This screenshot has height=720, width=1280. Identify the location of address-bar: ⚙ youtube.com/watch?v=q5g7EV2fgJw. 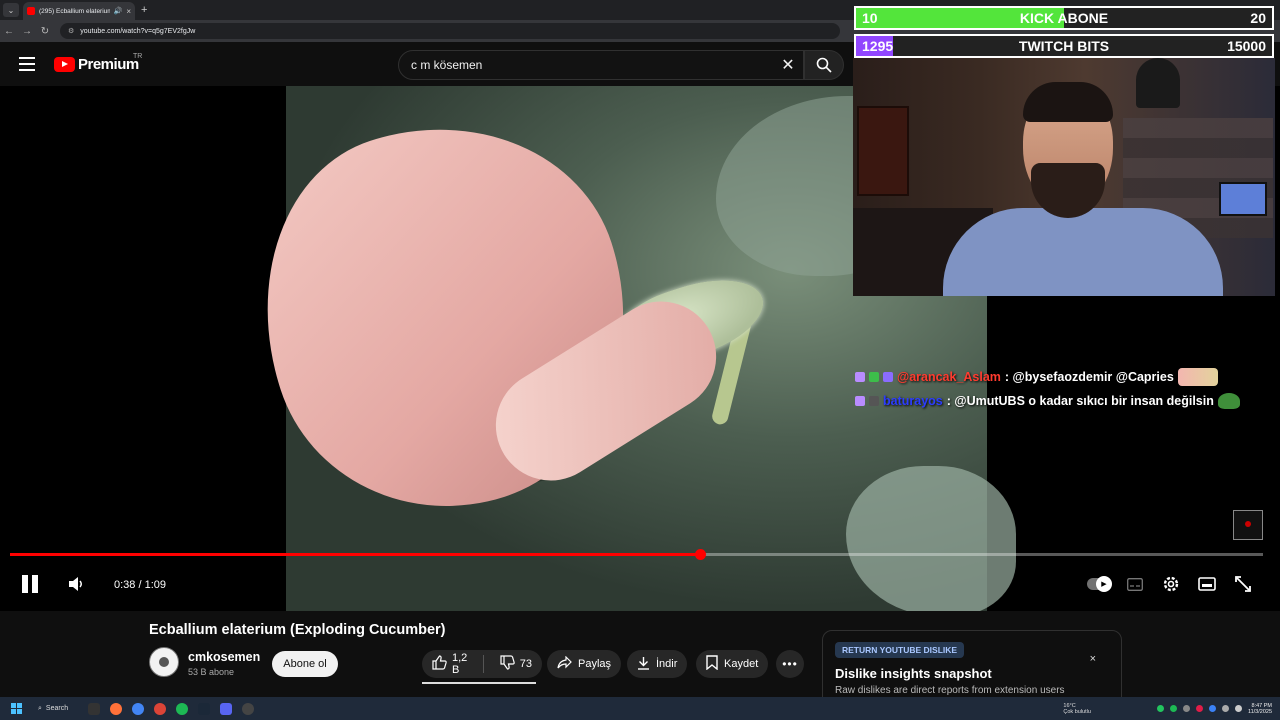
(450, 31).